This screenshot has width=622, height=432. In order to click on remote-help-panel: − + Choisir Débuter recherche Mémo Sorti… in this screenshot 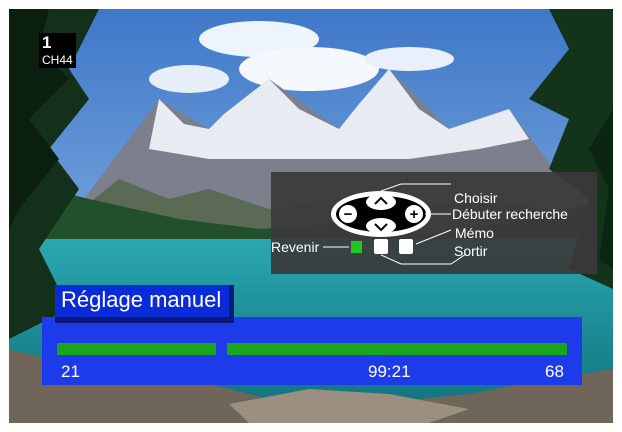, I will do `click(434, 223)`.